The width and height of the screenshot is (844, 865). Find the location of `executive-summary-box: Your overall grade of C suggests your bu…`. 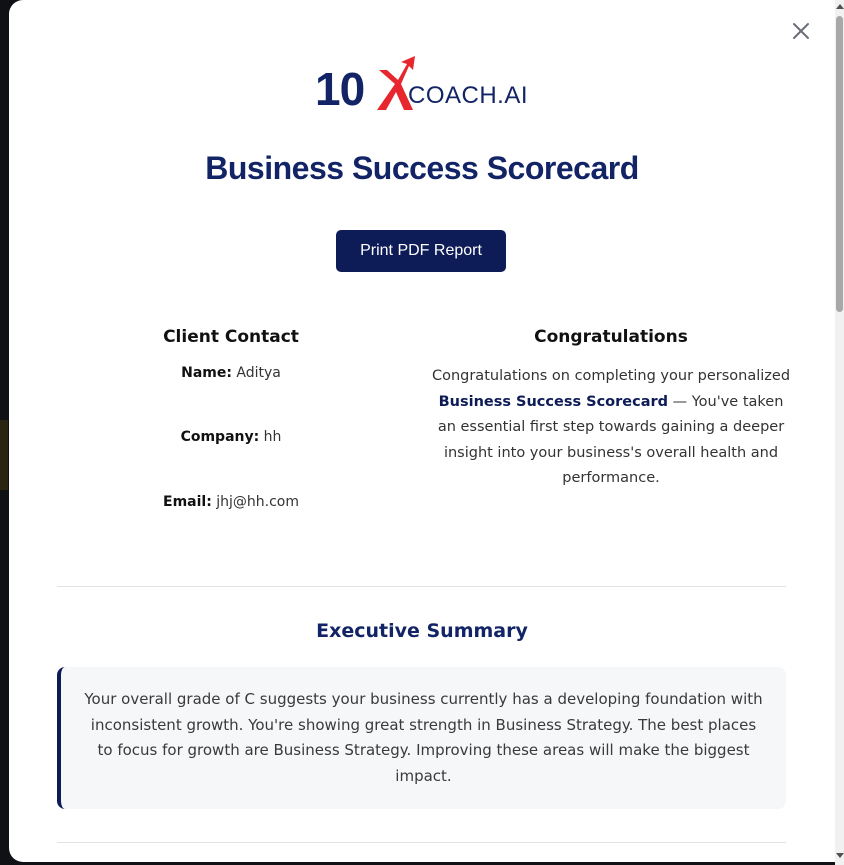

executive-summary-box: Your overall grade of C suggests your bu… is located at coordinates (421, 738).